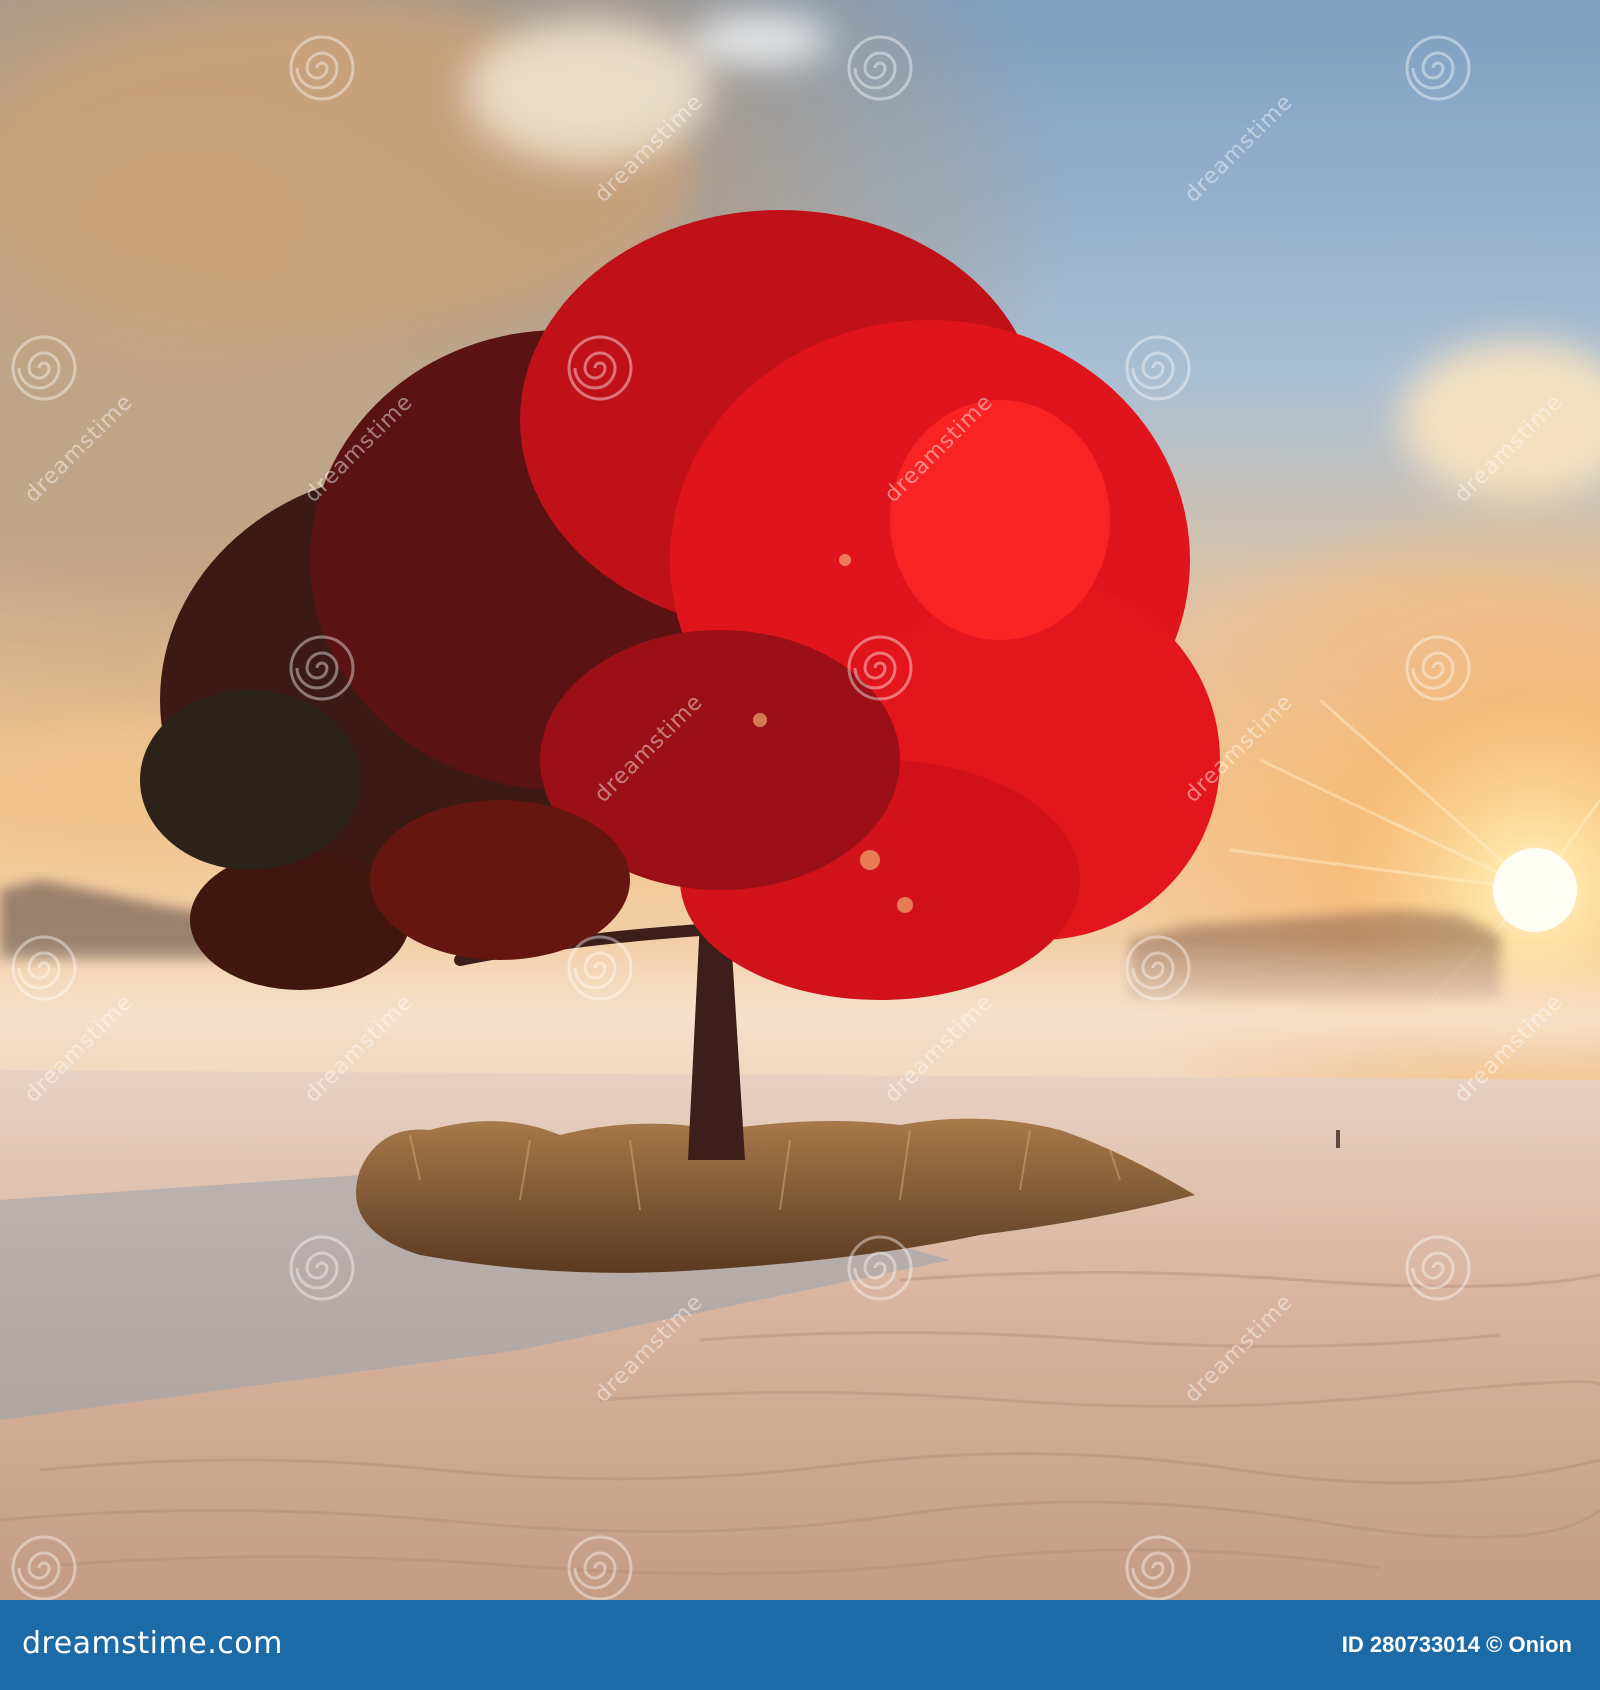 This screenshot has width=1600, height=1690. I want to click on image-footer: dreamstime.com ID 280733014 © Onion, so click(800, 1645).